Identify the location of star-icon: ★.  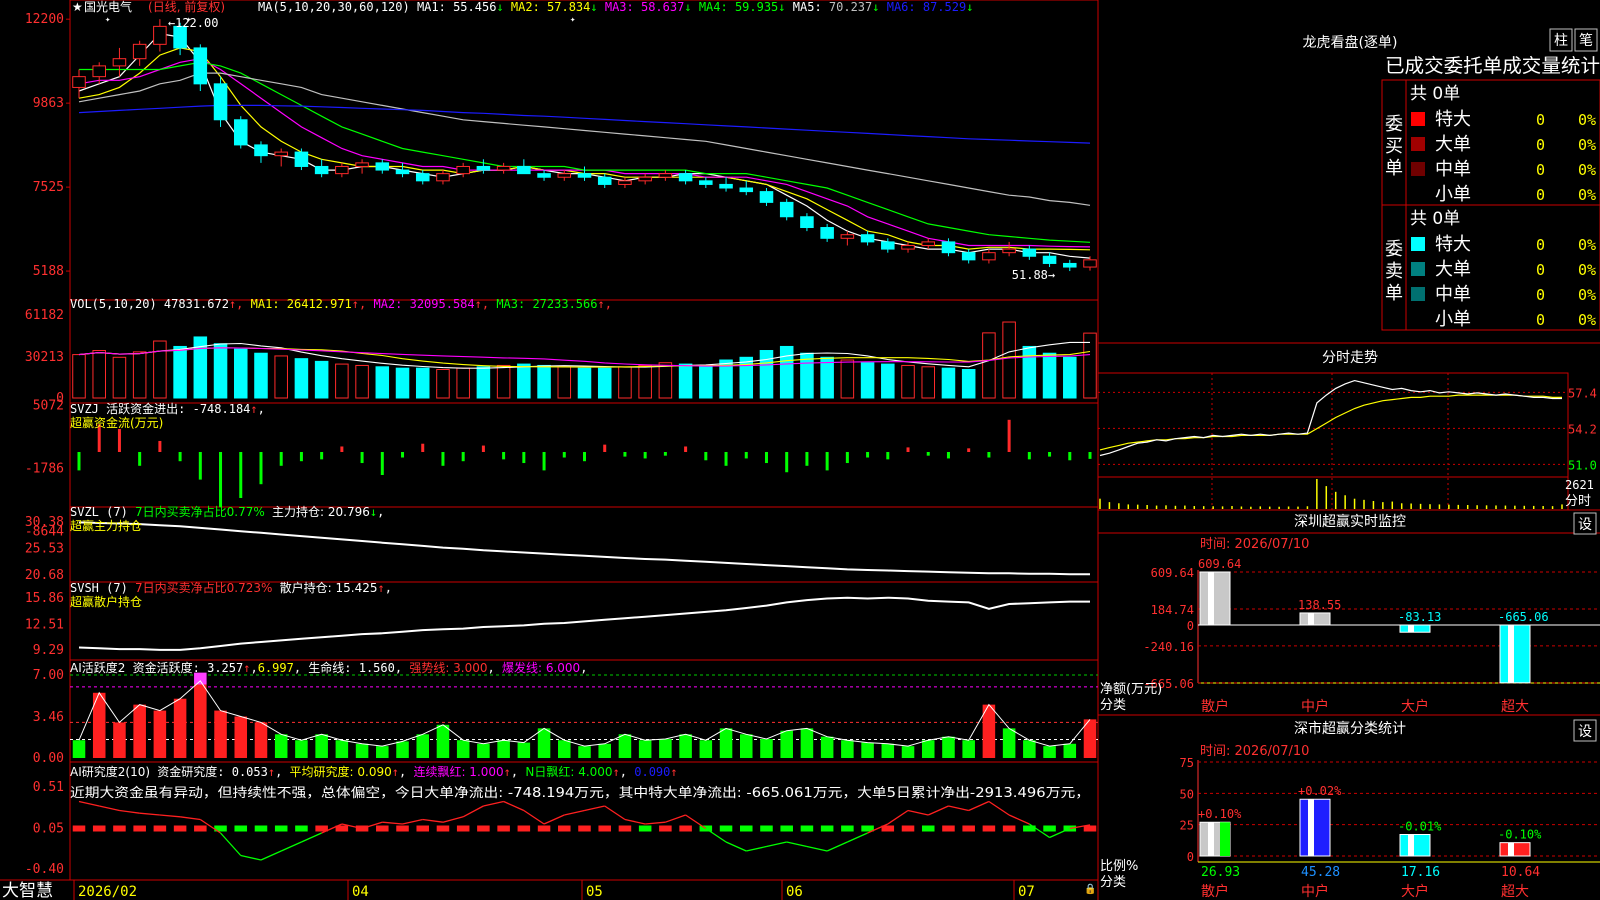
(77, 7).